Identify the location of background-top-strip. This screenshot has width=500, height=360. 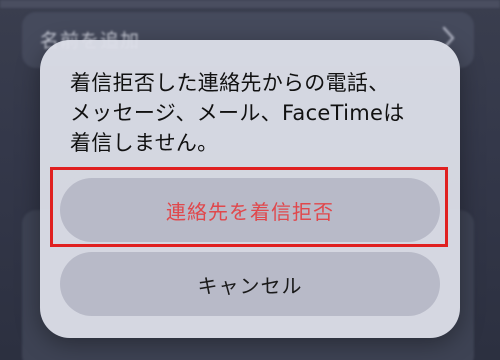
(250, 4).